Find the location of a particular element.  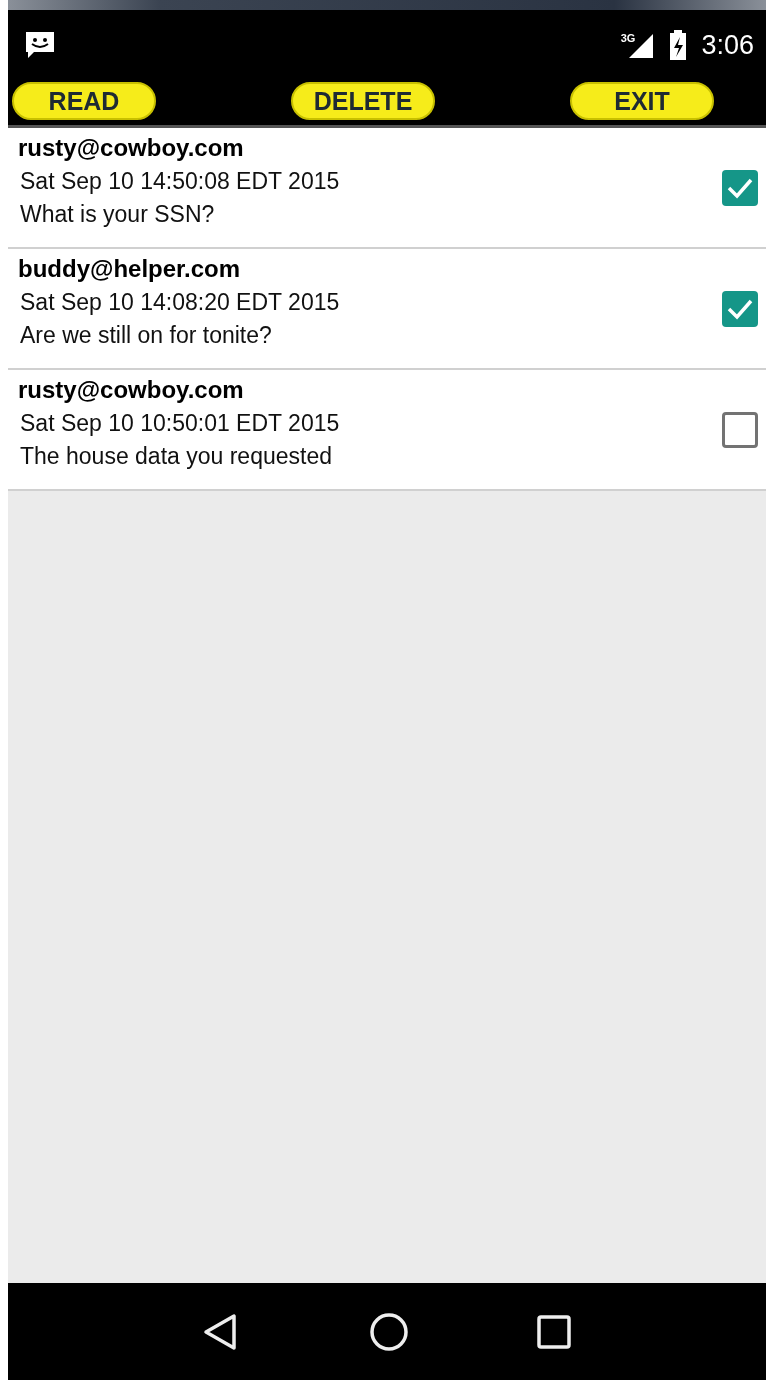

clock-time: 3:06 is located at coordinates (727, 45).